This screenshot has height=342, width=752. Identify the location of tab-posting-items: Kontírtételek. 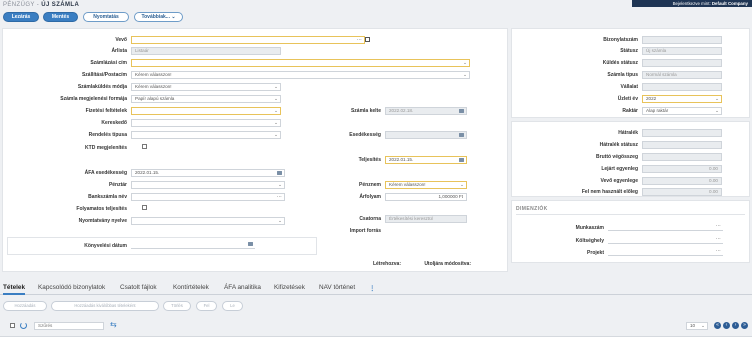
(191, 287).